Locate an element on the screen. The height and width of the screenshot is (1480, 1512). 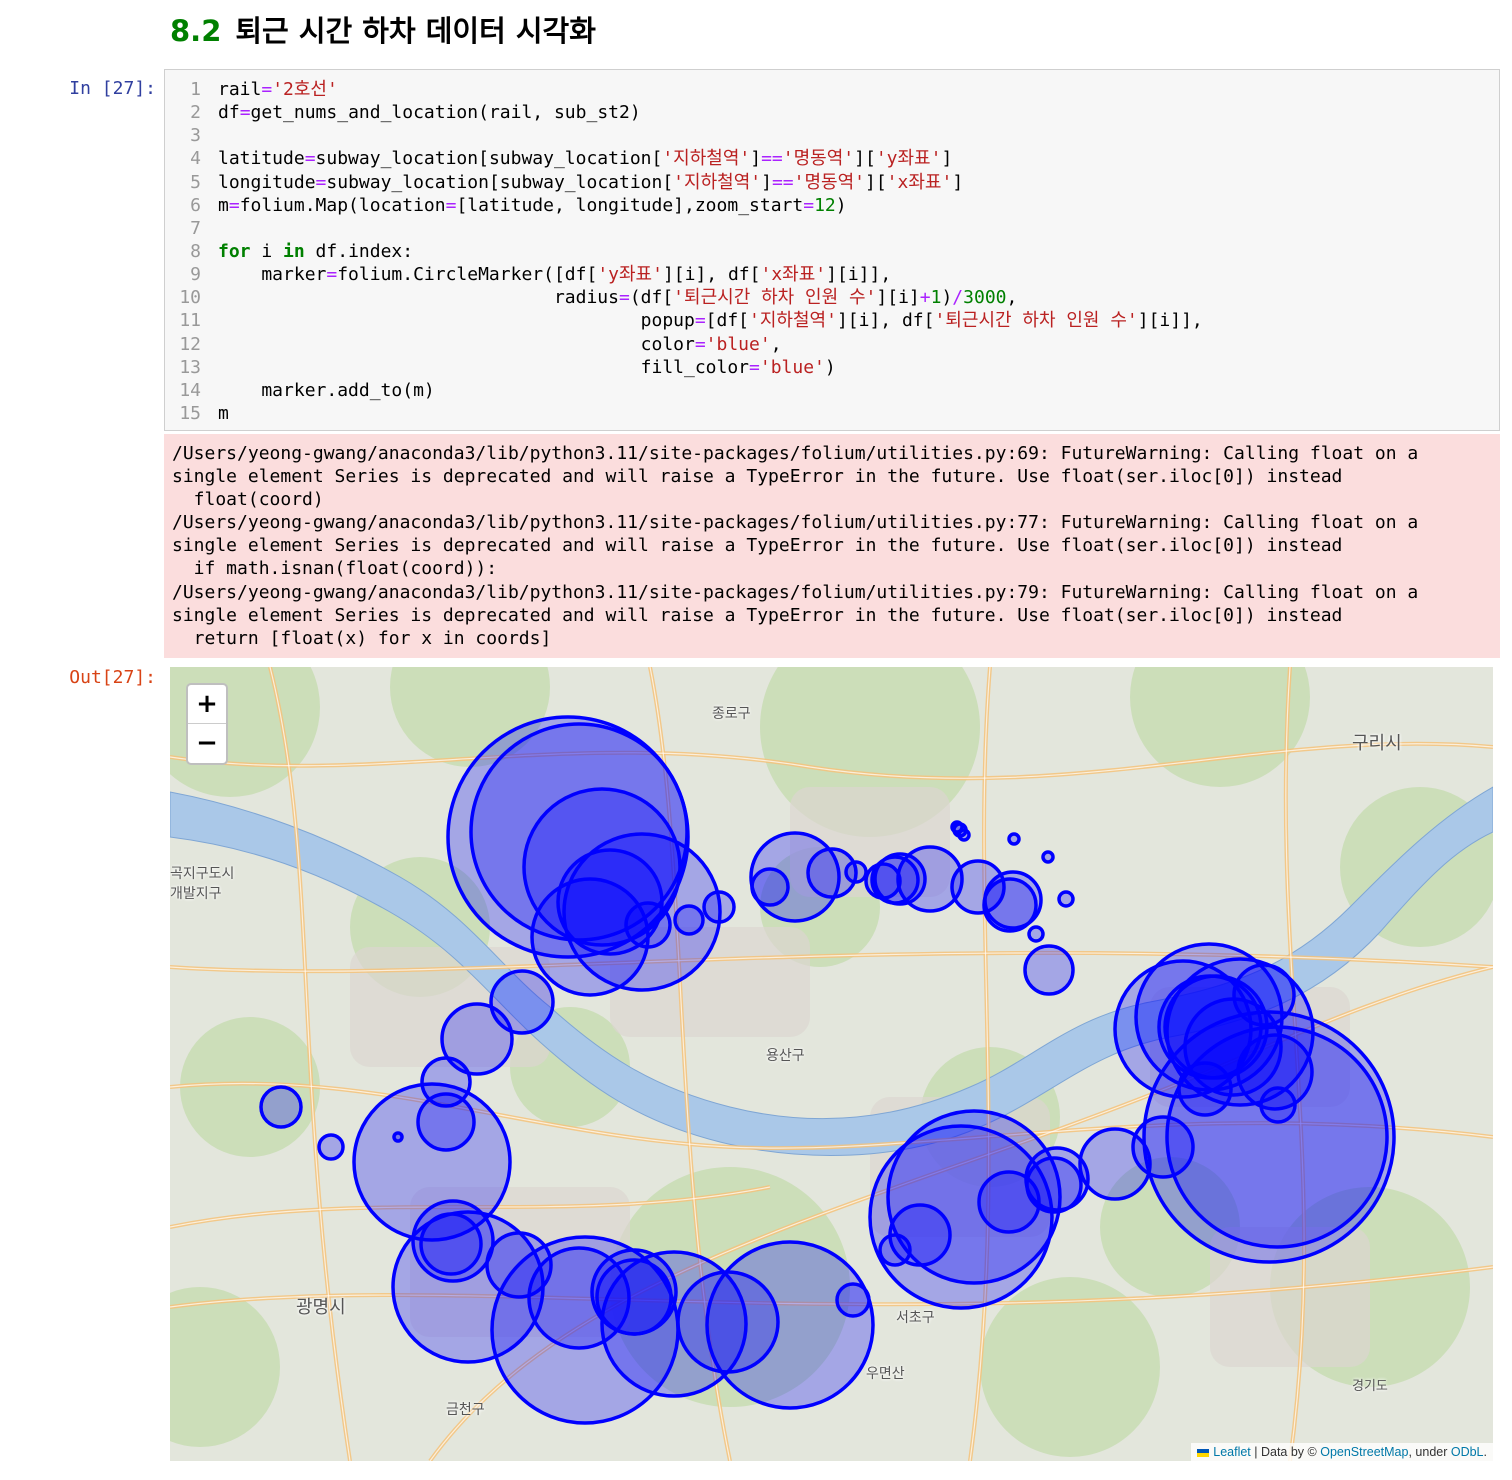
line-number: 15 is located at coordinates (190, 413).